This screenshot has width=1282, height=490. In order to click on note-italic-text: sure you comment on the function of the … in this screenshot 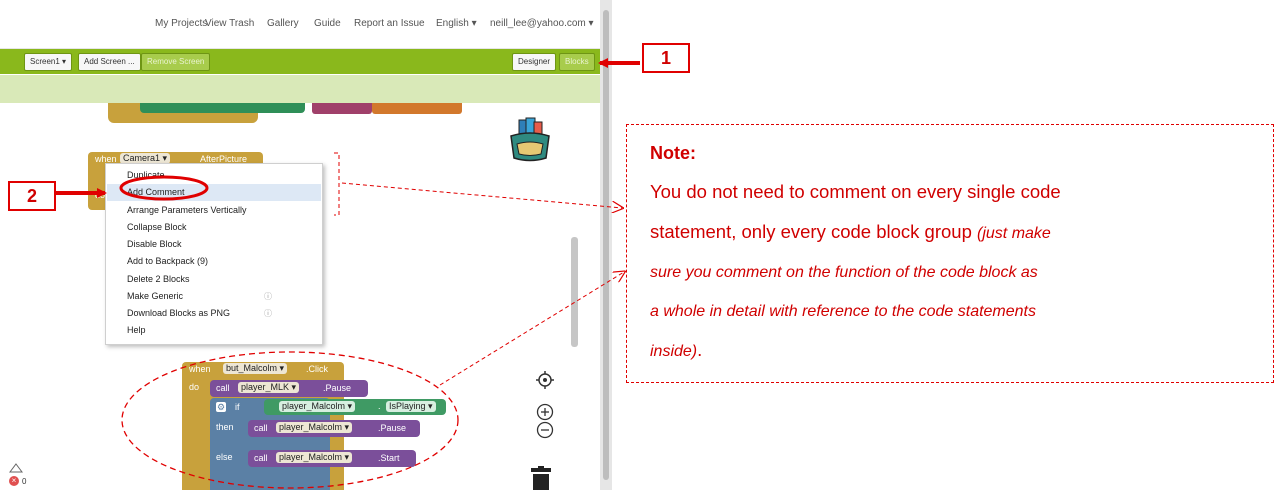, I will do `click(844, 272)`.